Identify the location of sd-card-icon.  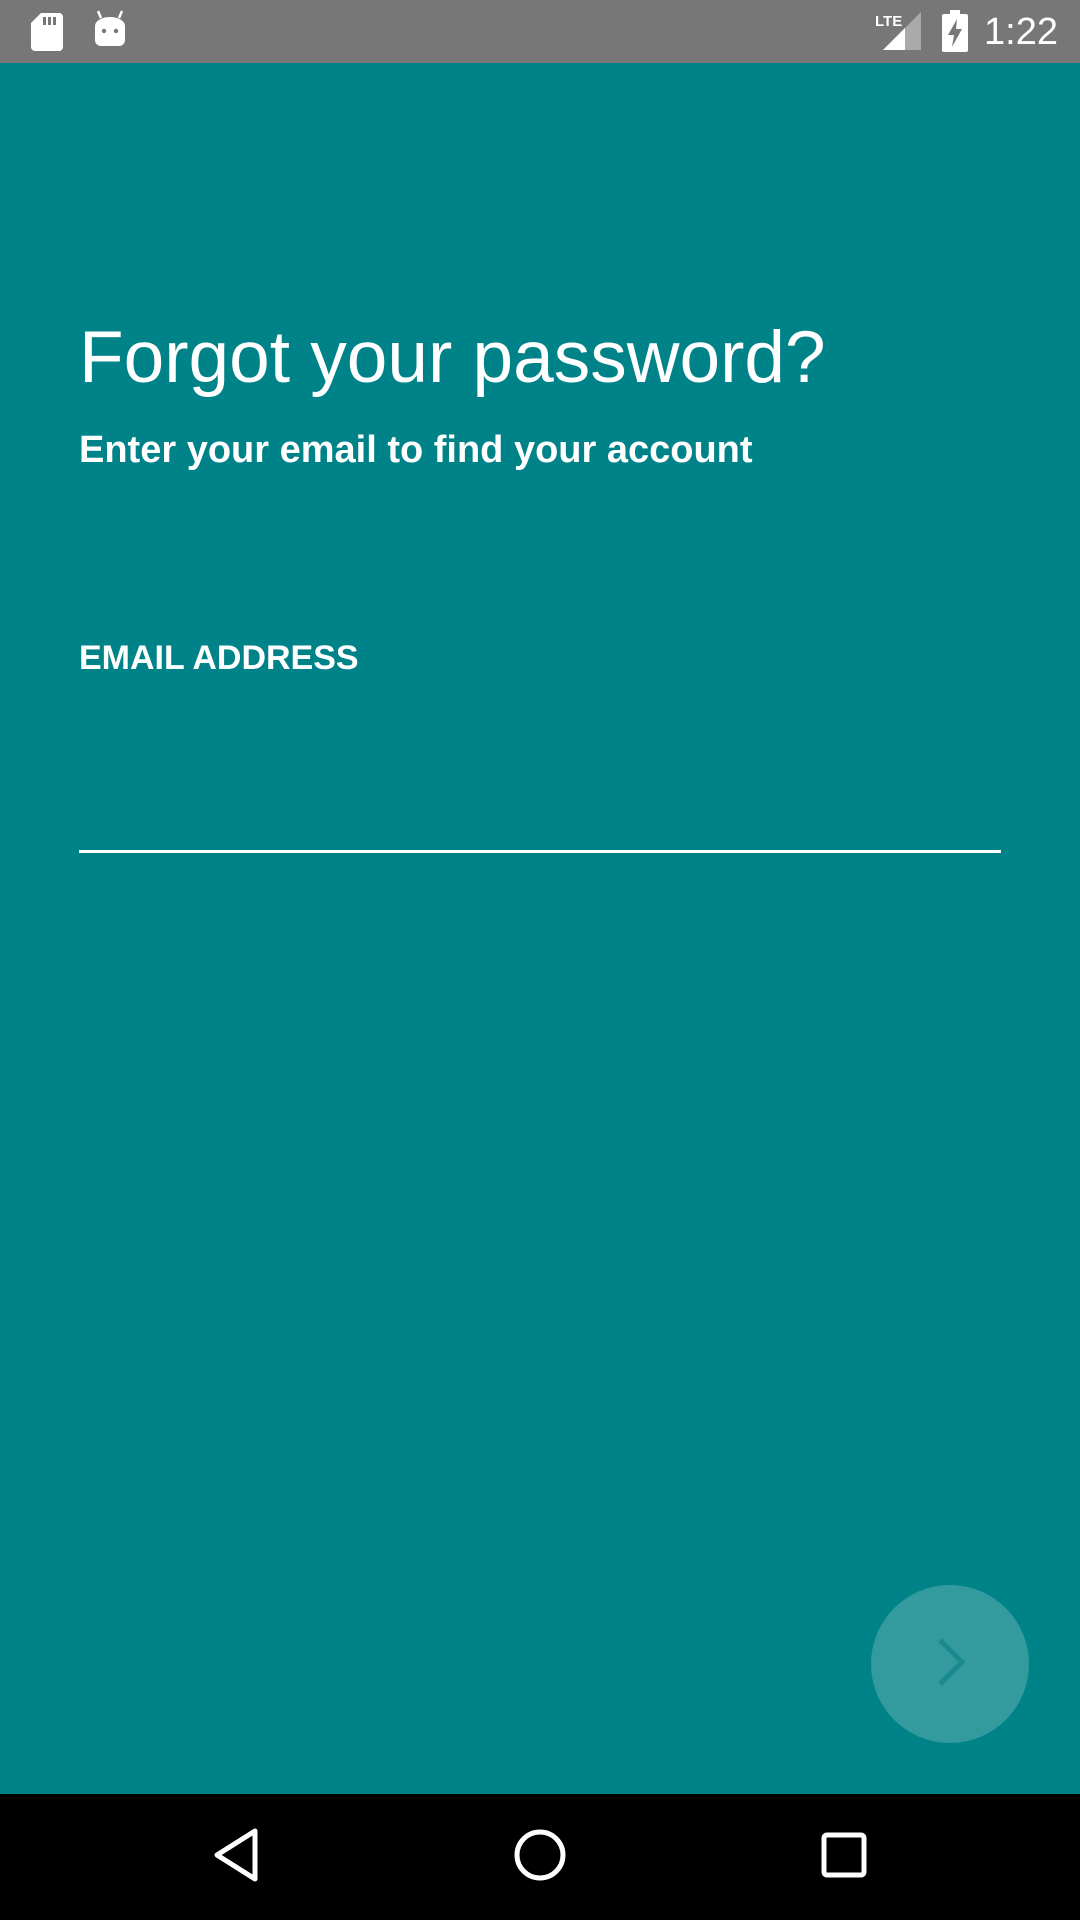
(47, 34).